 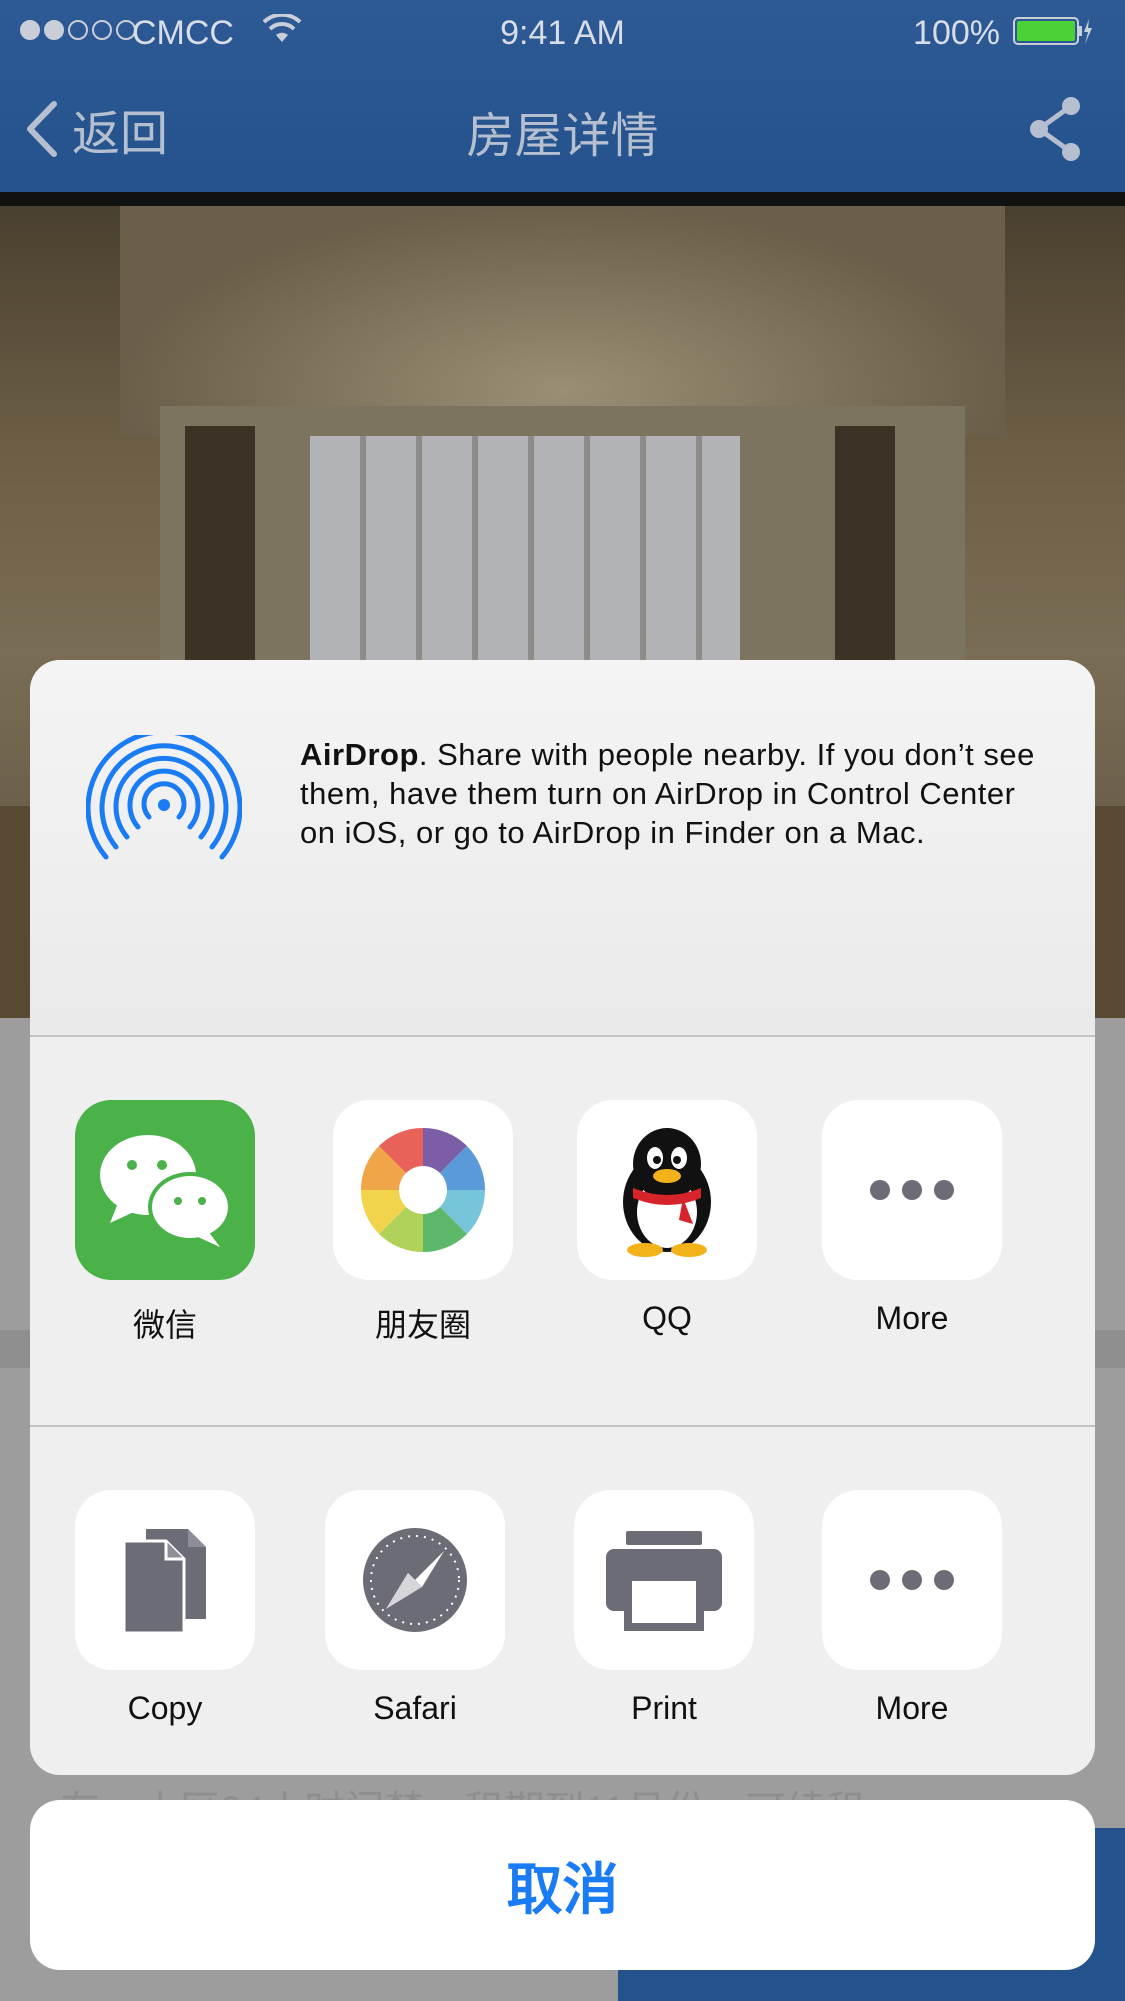 What do you see at coordinates (423, 1190) in the screenshot?
I see `moments-icon` at bounding box center [423, 1190].